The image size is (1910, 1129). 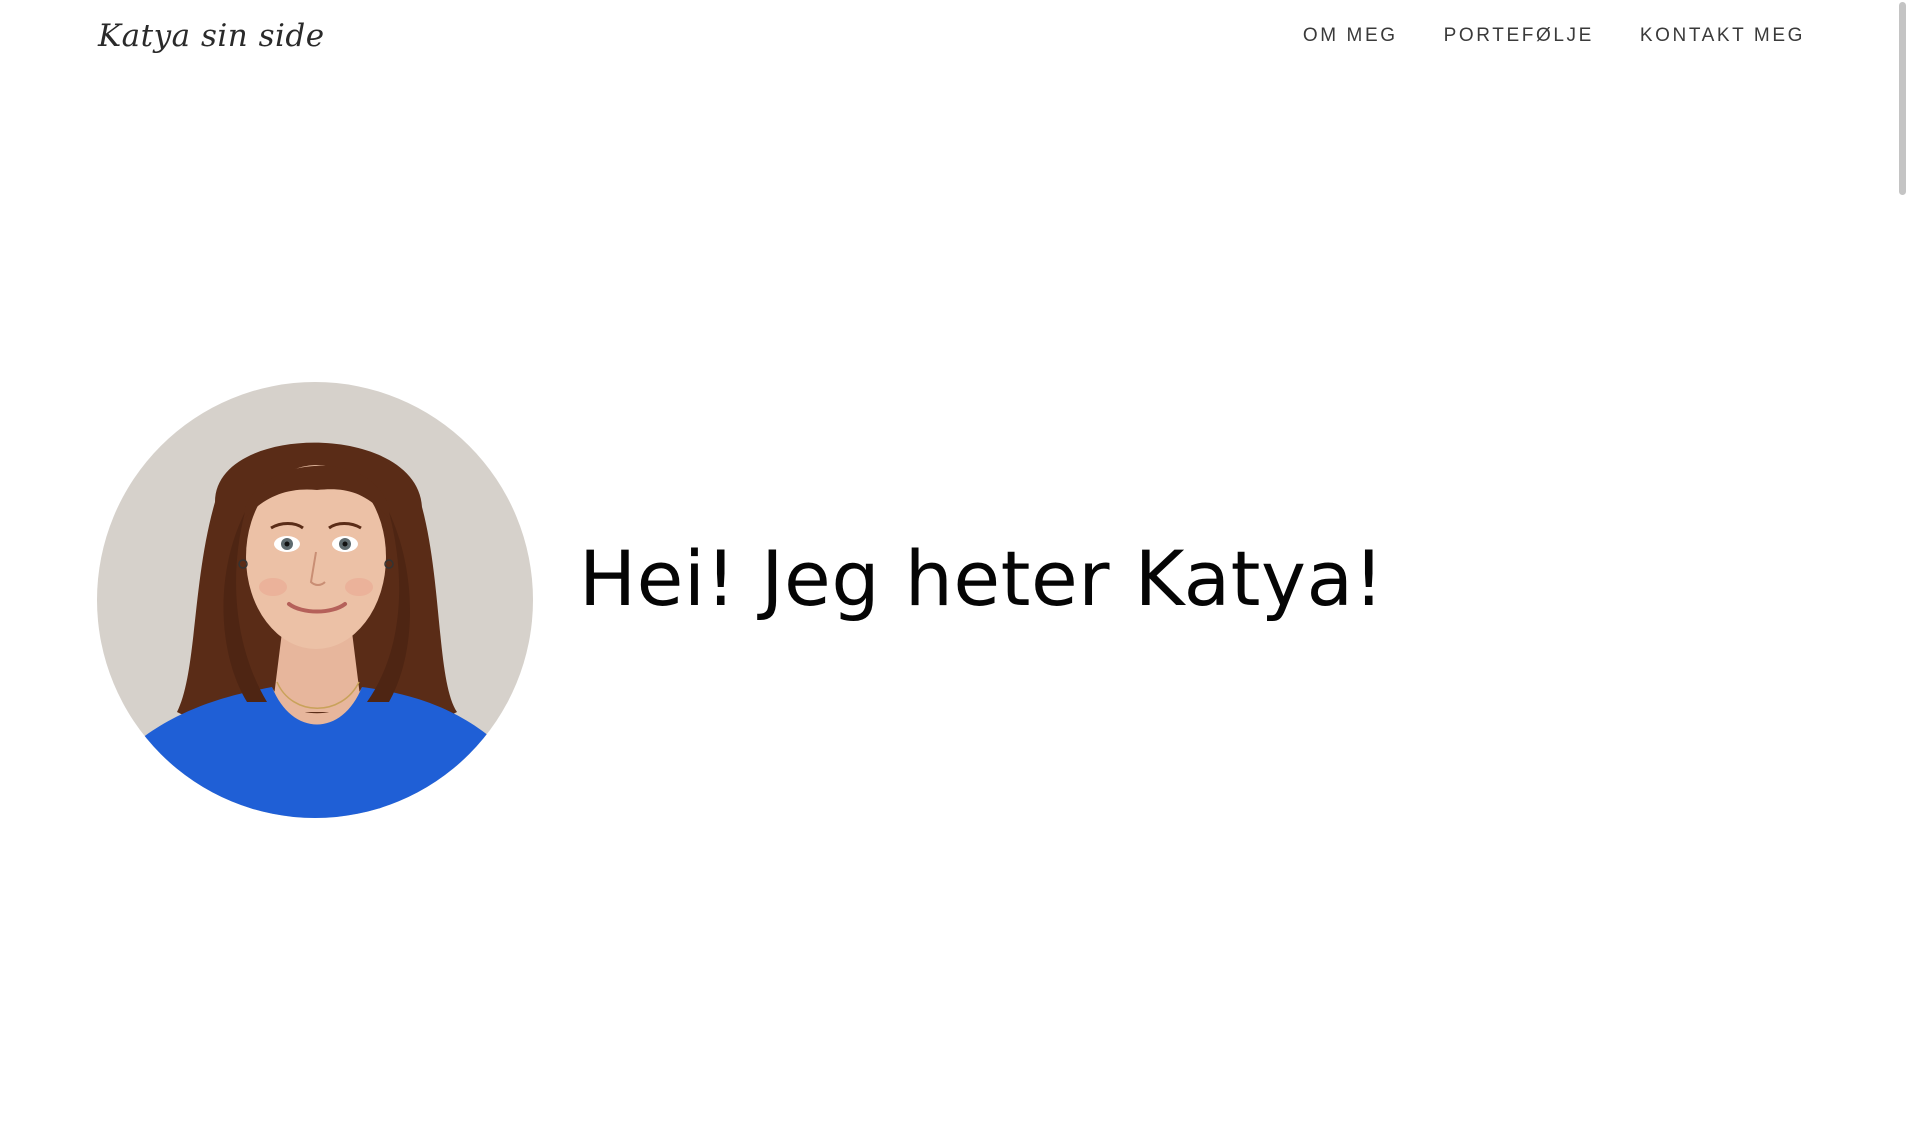 I want to click on profile-photo, so click(x=315, y=600).